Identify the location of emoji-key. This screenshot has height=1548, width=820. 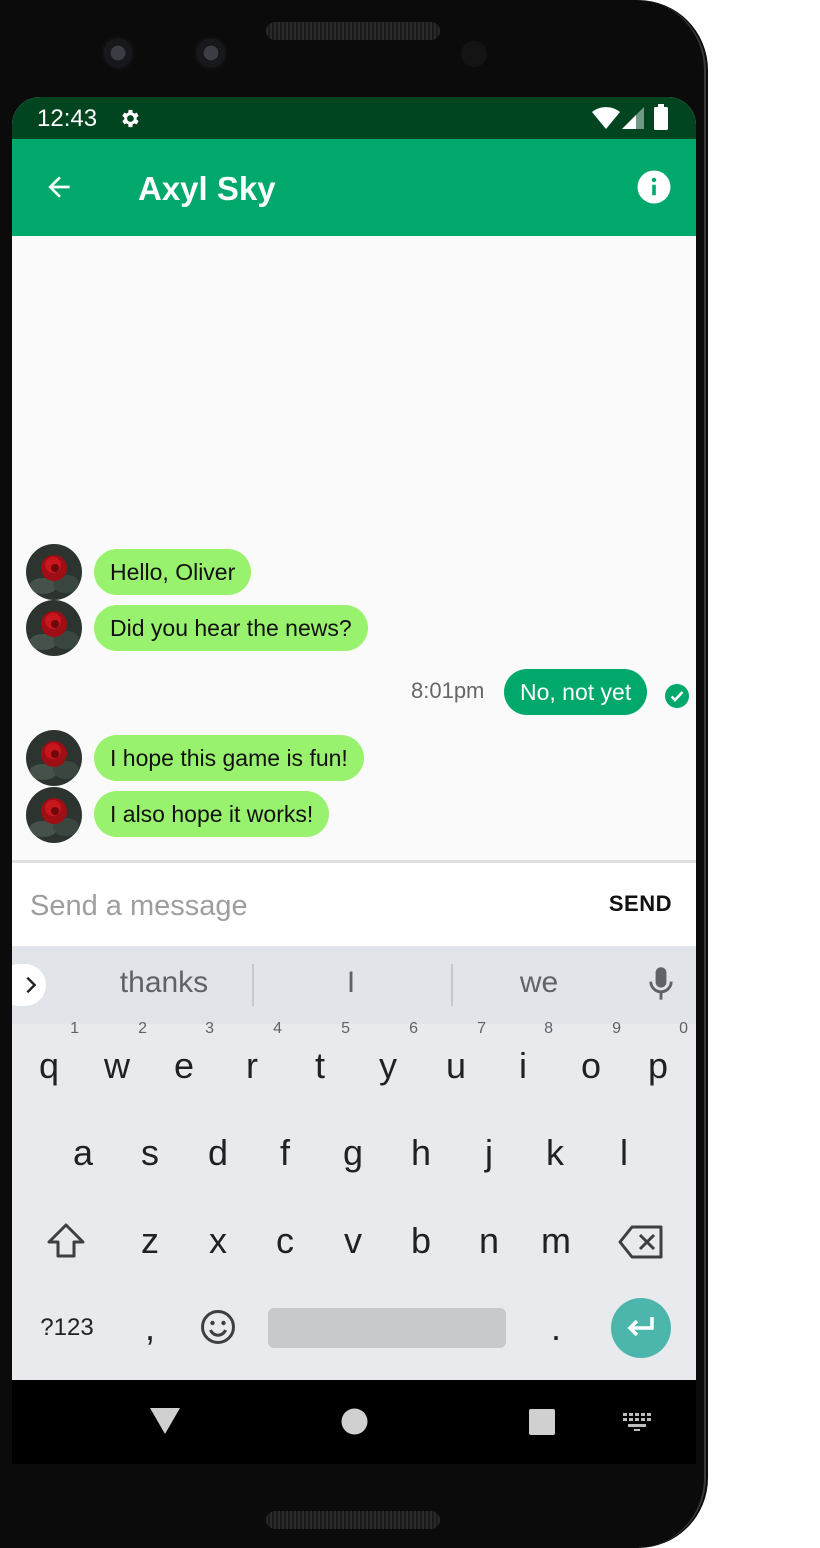
(218, 1328).